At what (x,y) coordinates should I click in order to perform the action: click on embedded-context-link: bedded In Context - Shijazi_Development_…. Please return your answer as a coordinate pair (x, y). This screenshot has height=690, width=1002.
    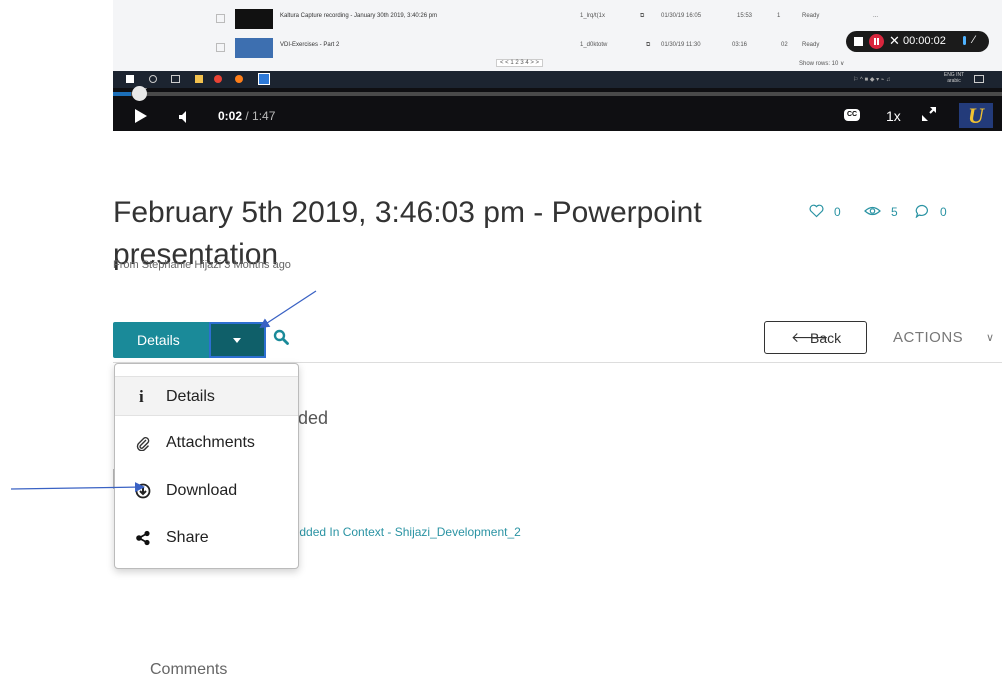
    Looking at the image, I should click on (403, 532).